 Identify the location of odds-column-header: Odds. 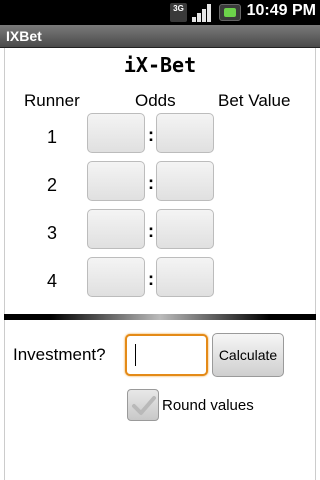
(155, 100).